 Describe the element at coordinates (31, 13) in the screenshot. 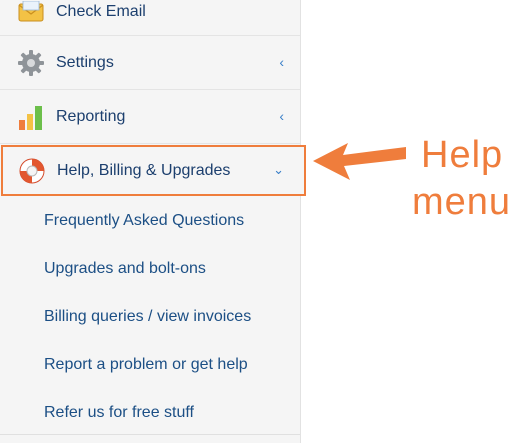

I see `envelope-icon` at that location.